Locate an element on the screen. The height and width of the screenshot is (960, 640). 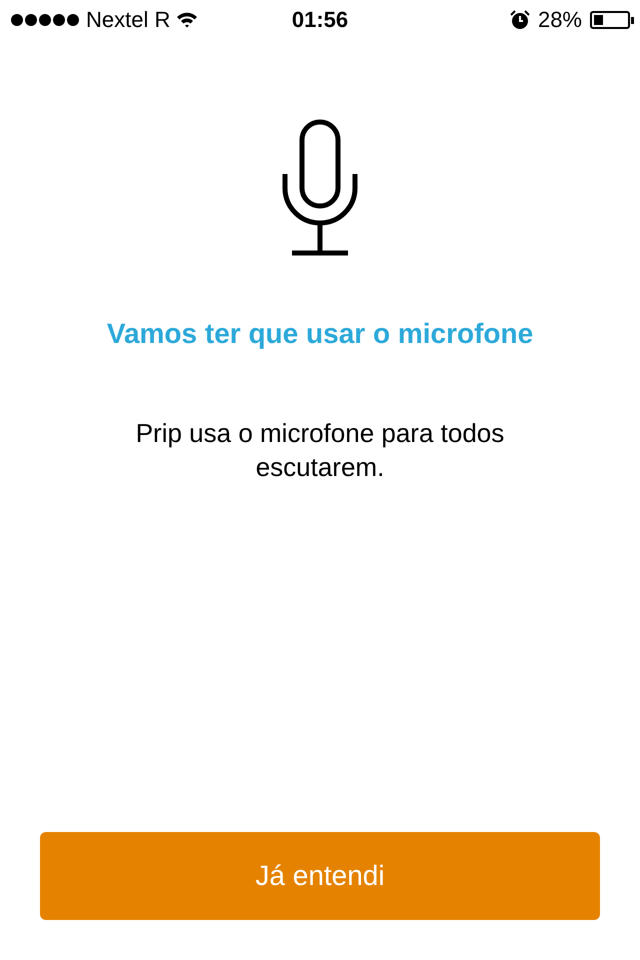
permission-message: Prip usa o microfone para todos escutarem. is located at coordinates (320, 450).